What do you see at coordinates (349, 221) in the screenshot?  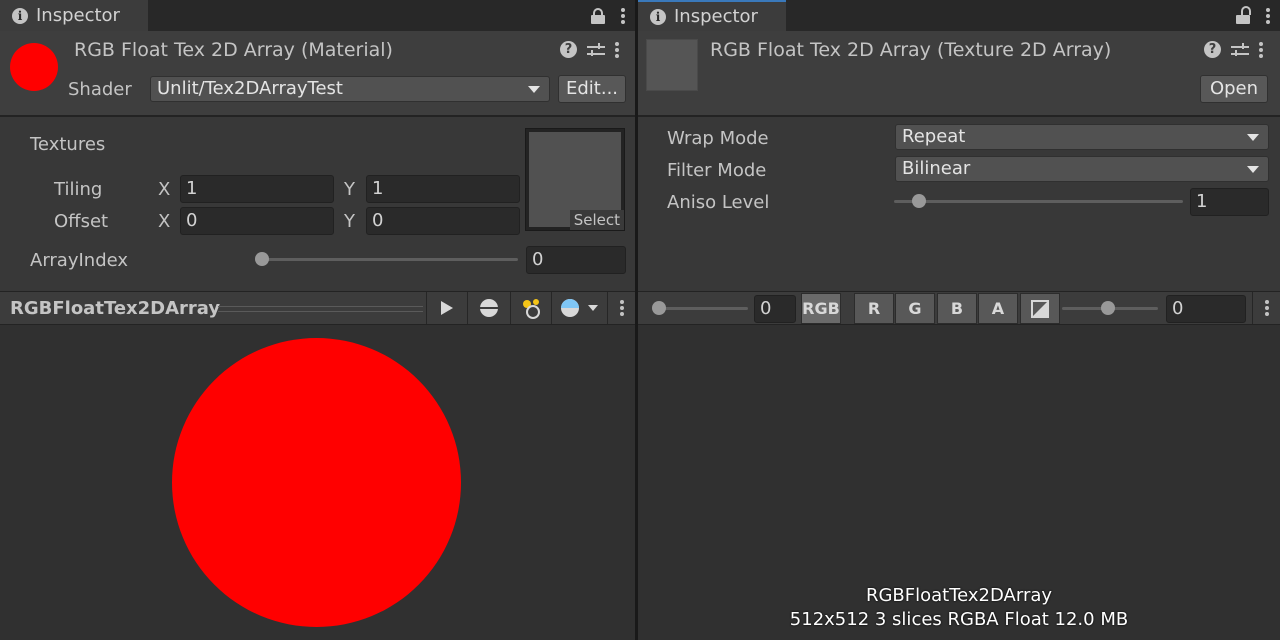 I see `offset-y-label: Y` at bounding box center [349, 221].